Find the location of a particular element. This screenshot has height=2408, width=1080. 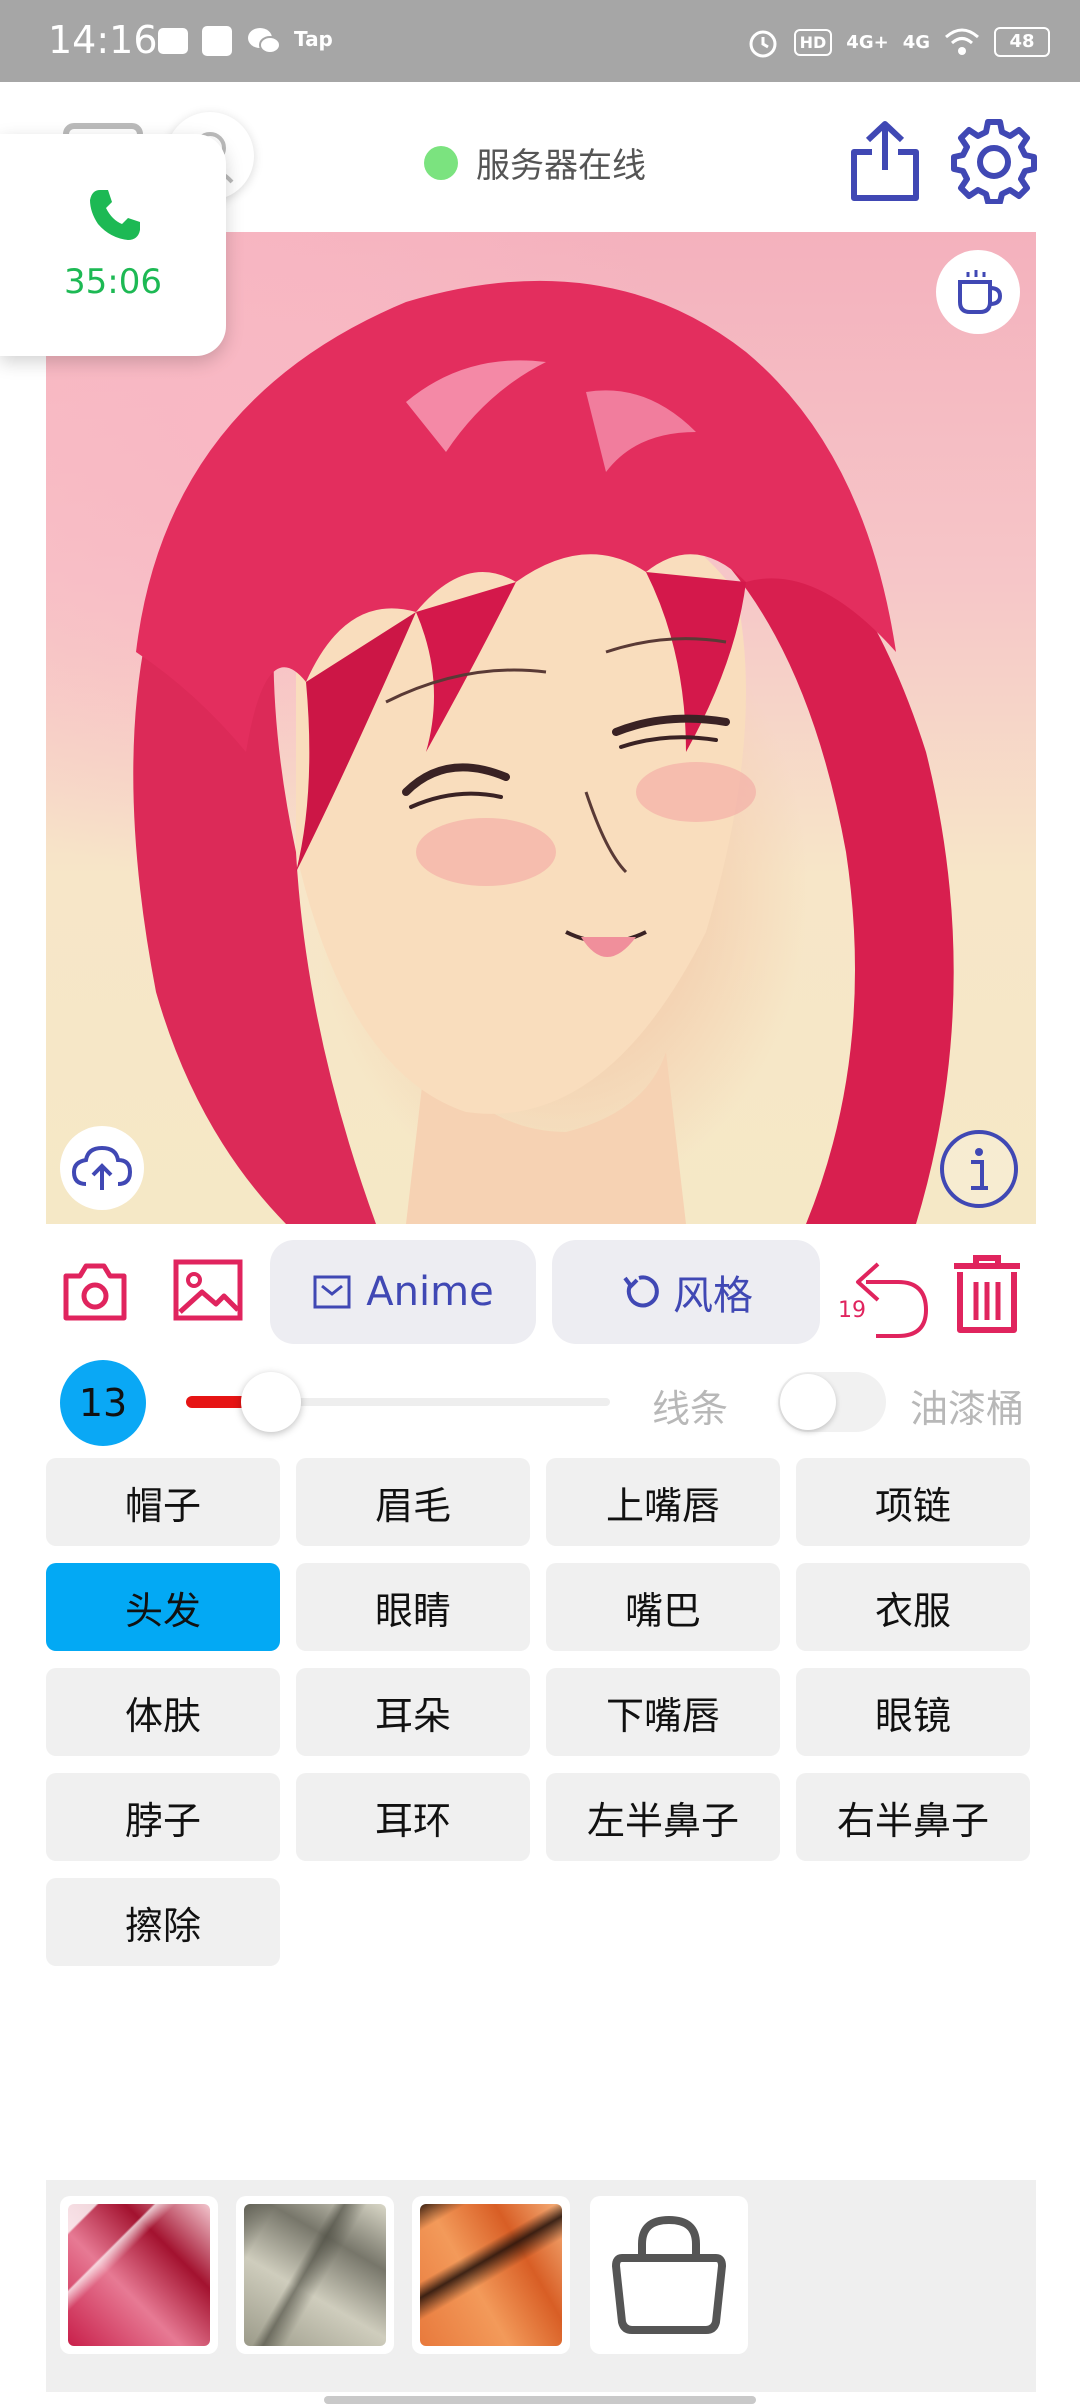

part-button: 耳环 is located at coordinates (413, 1817).